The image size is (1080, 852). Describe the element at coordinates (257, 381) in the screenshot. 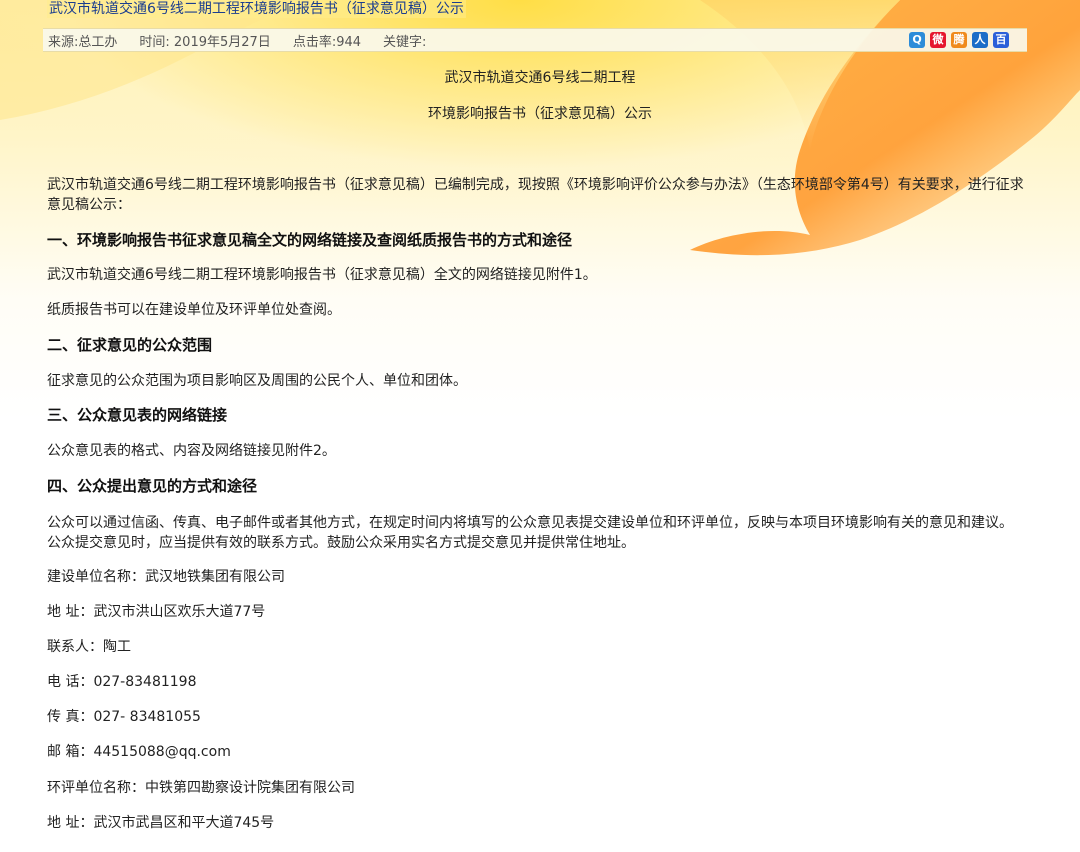

I see `section-2-paragraph-1: 征求意见的公众范围为项目影响区及周围的公民个人、单位和团体。` at that location.